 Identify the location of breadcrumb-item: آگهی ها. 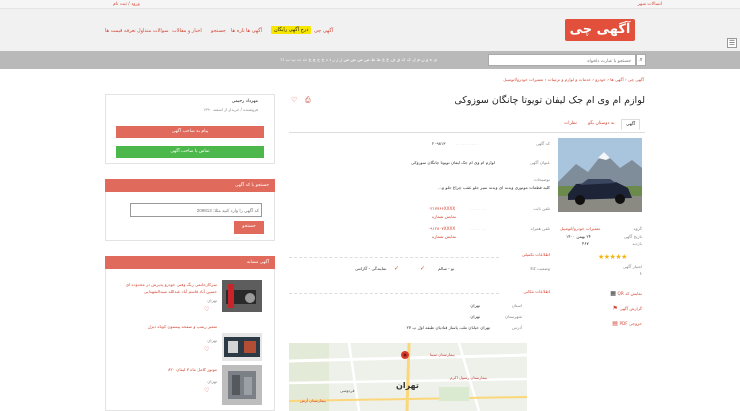
(616, 79).